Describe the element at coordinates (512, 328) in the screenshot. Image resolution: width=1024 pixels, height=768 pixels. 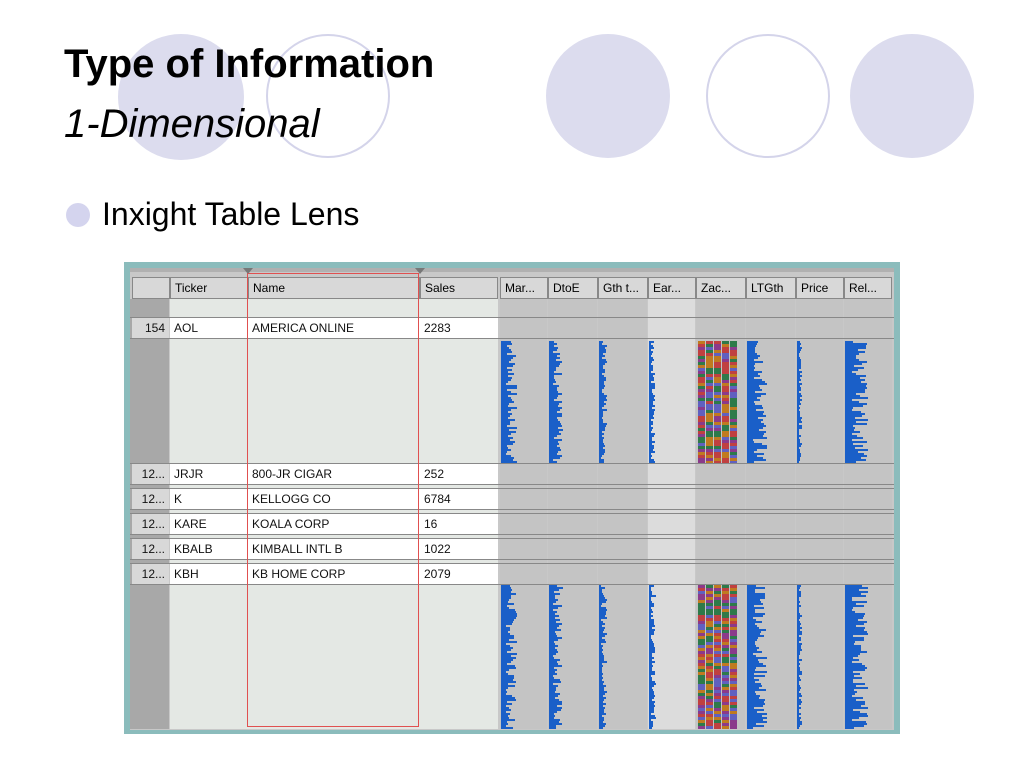
I see `table-row: 154 AOL AMERICA ONLINE 2283` at that location.